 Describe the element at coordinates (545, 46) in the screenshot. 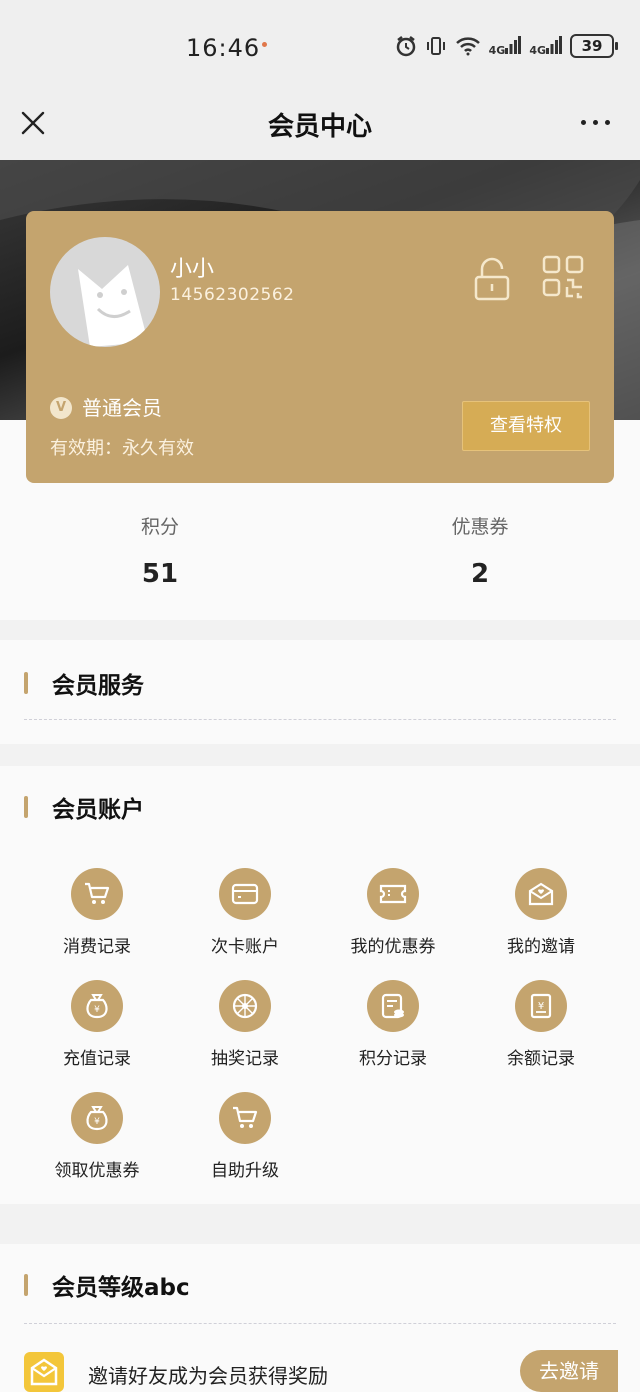

I see `signal-icon-2: 4G` at that location.